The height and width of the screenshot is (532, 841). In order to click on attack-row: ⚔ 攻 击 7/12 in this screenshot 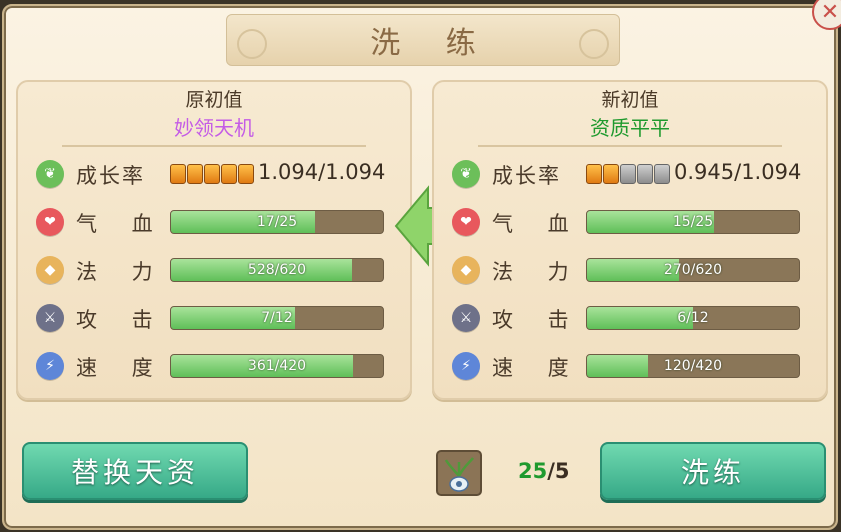, I will do `click(214, 318)`.